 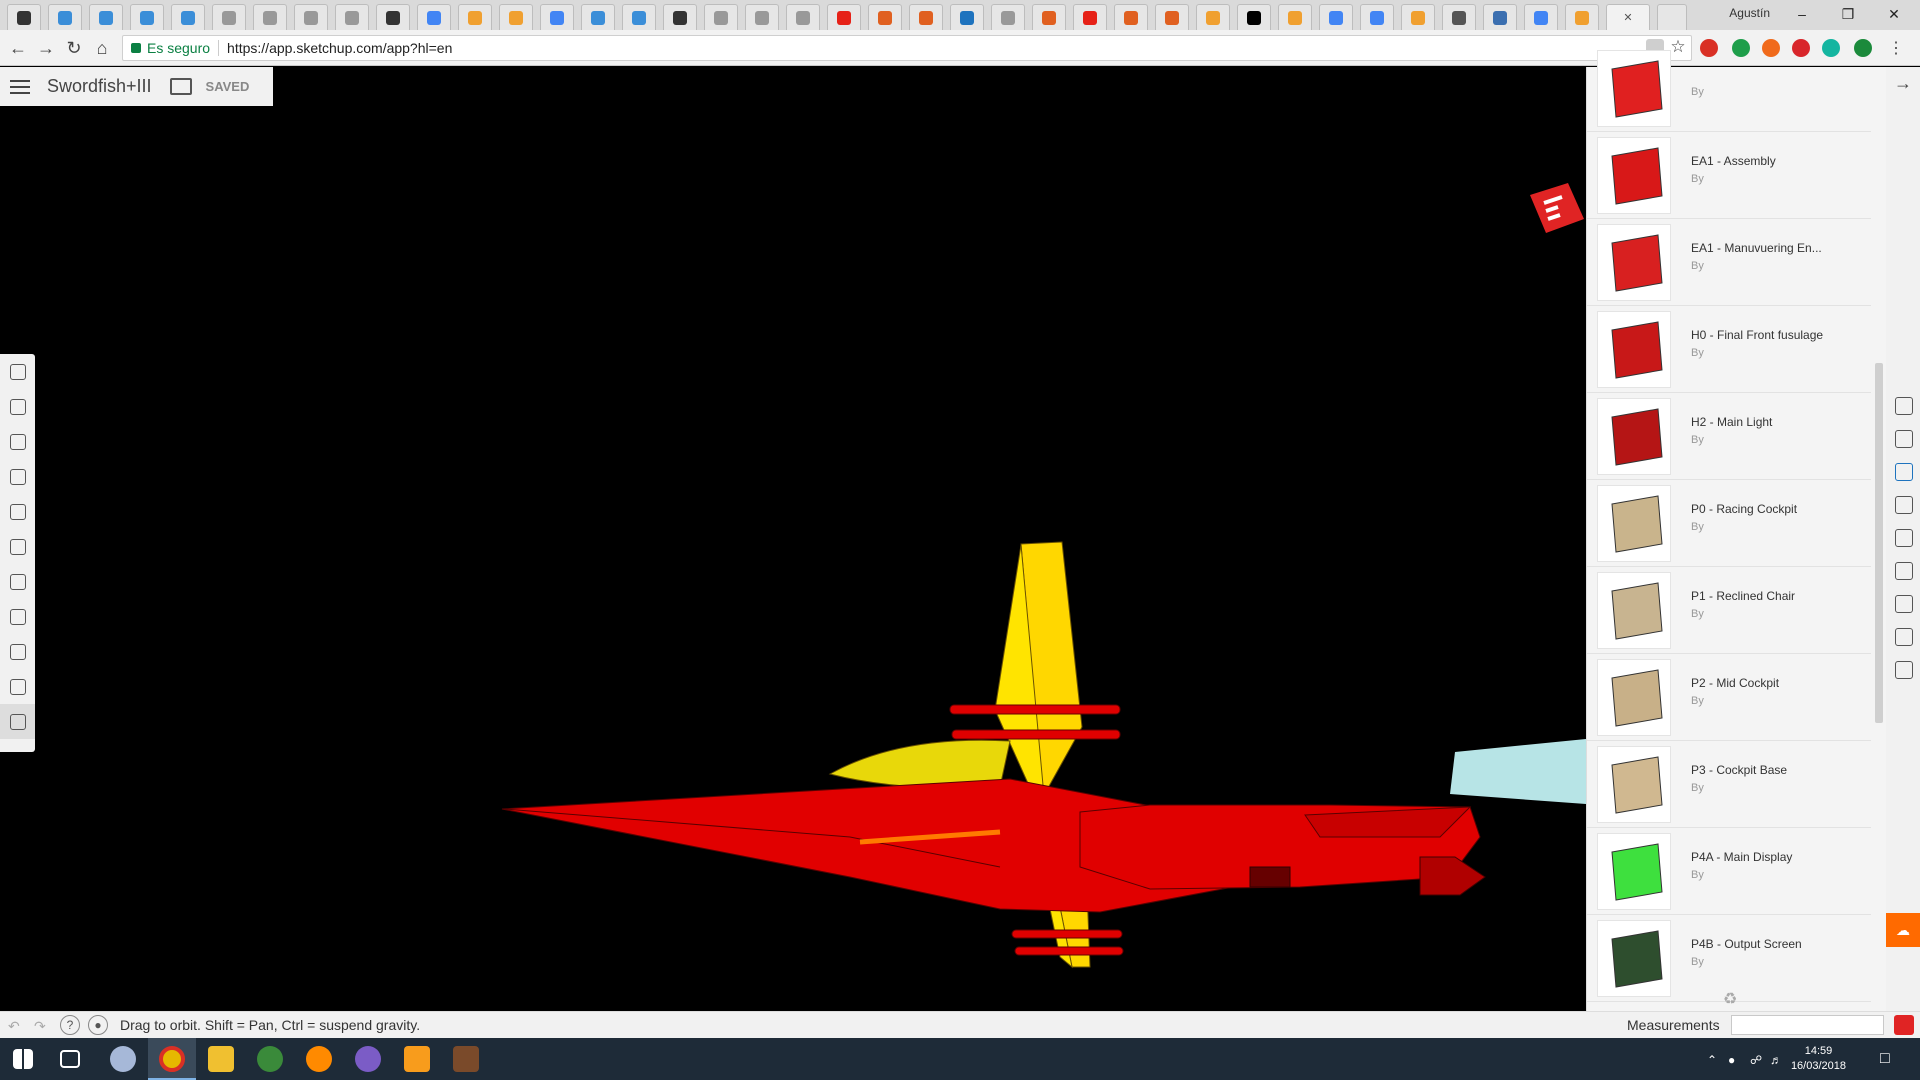 What do you see at coordinates (1879, 539) in the screenshot?
I see `panel-scrollbar` at bounding box center [1879, 539].